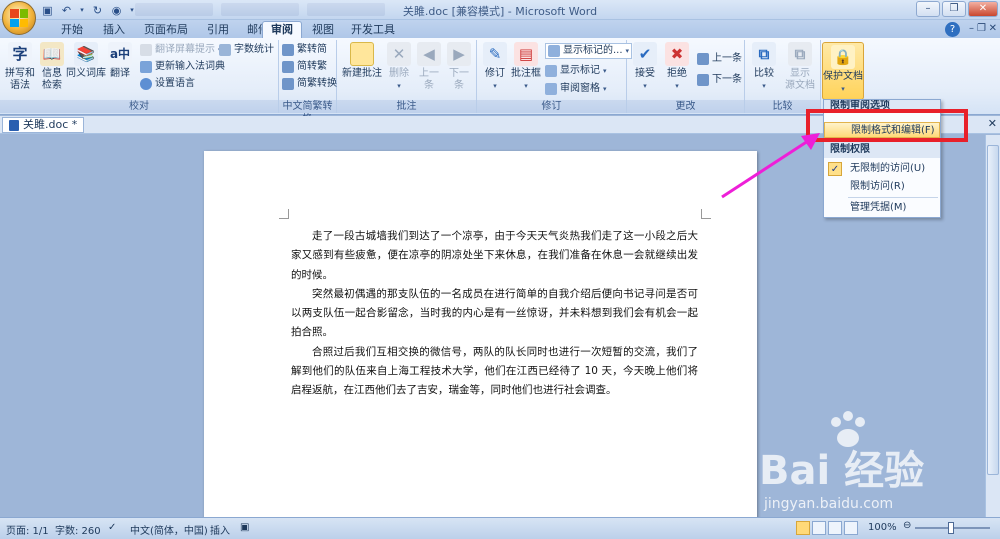 Image resolution: width=1000 pixels, height=539 pixels. What do you see at coordinates (495, 67) in the screenshot?
I see `track-changes-button: ✎ 修订 ▾` at bounding box center [495, 67].